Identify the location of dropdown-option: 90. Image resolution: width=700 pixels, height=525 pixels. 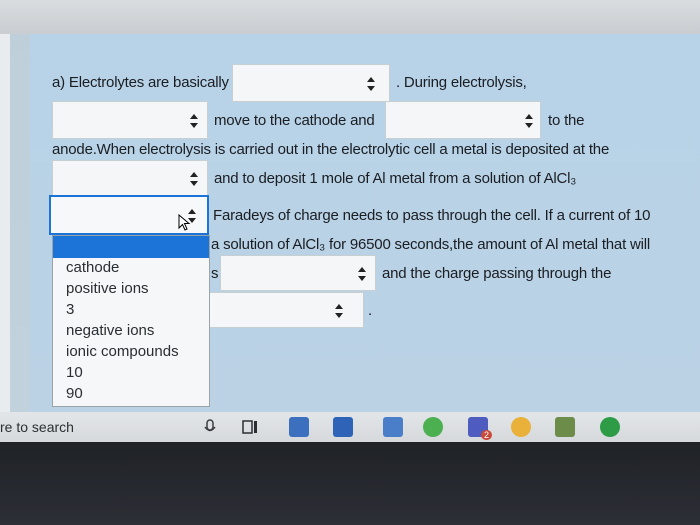
(74, 393).